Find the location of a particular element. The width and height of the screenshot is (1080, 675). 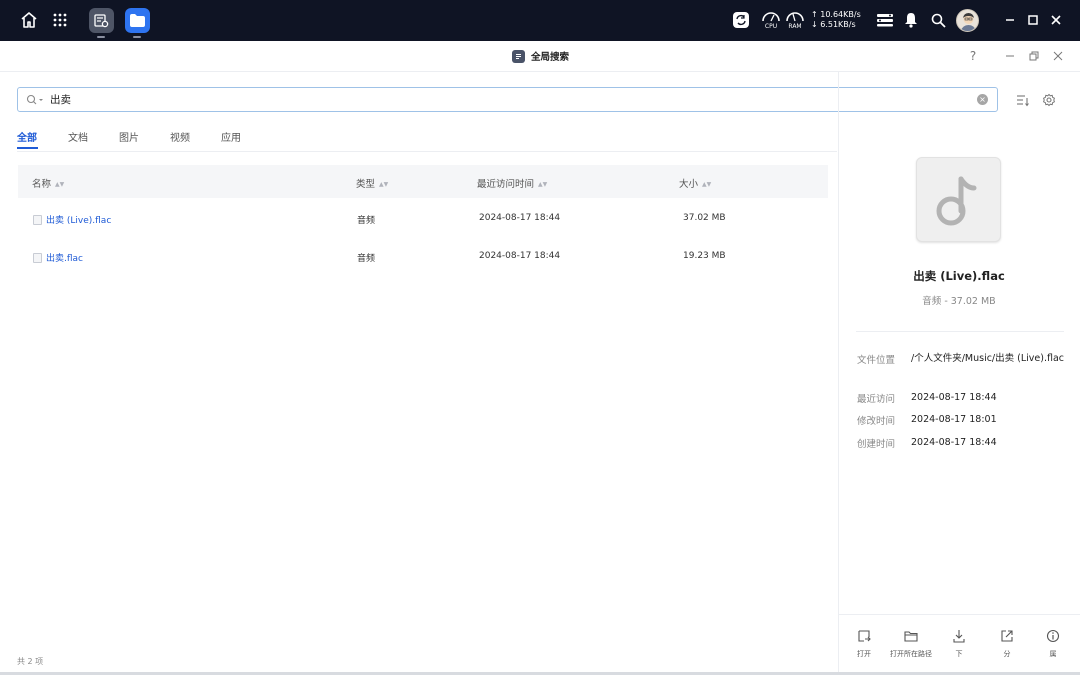

share-icon is located at coordinates (1007, 636).